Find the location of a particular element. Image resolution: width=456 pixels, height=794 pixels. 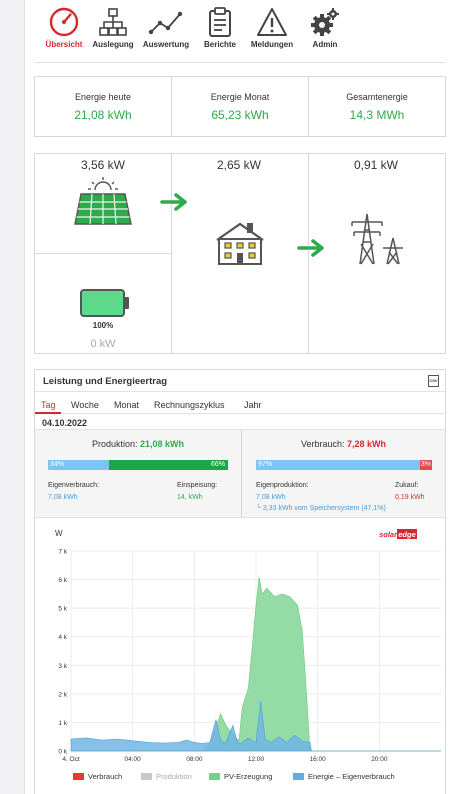

house-icon is located at coordinates (240, 243).